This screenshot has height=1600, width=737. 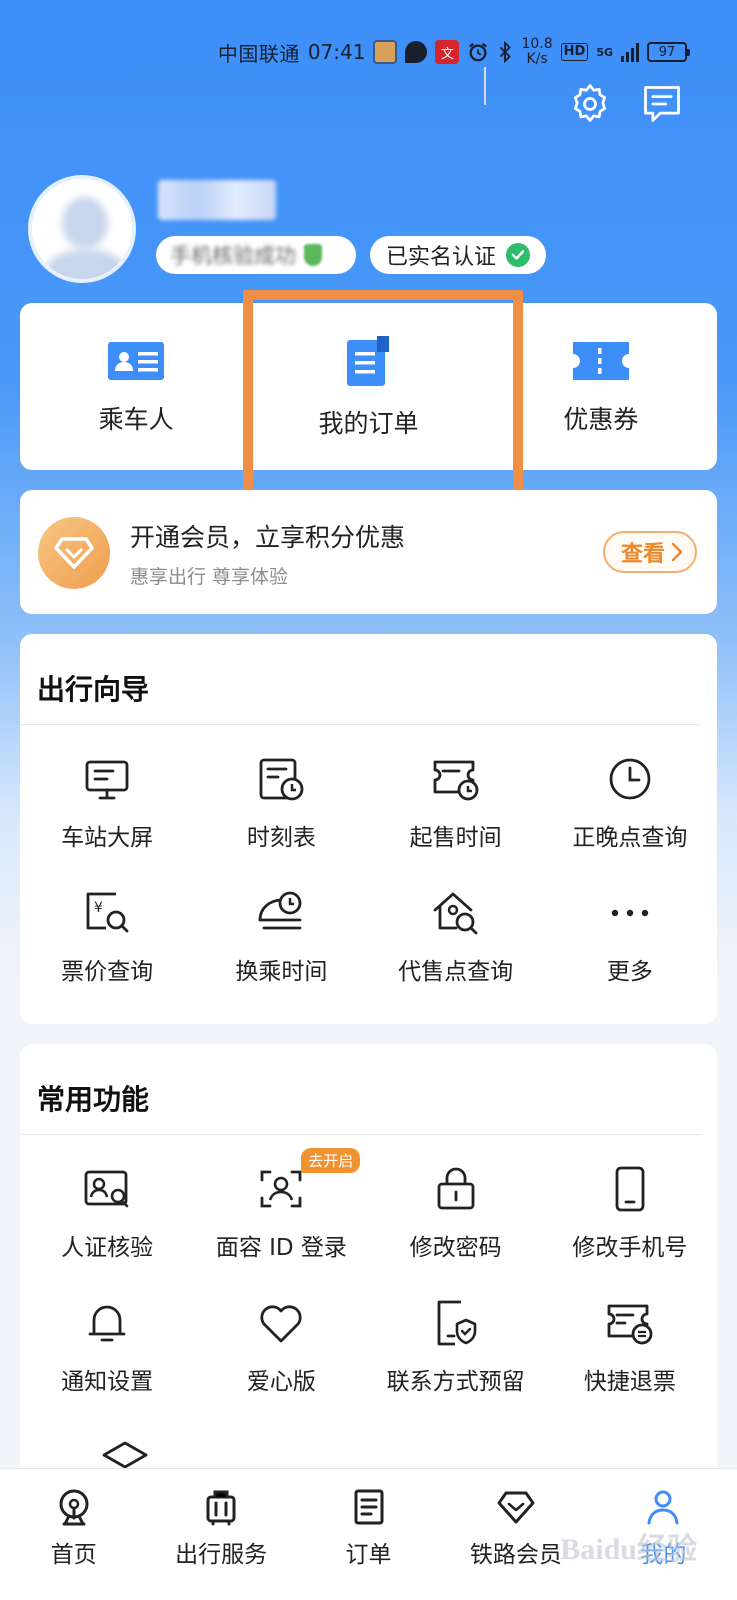 What do you see at coordinates (601, 386) in the screenshot?
I see `quick-item-coupons: 优惠券` at bounding box center [601, 386].